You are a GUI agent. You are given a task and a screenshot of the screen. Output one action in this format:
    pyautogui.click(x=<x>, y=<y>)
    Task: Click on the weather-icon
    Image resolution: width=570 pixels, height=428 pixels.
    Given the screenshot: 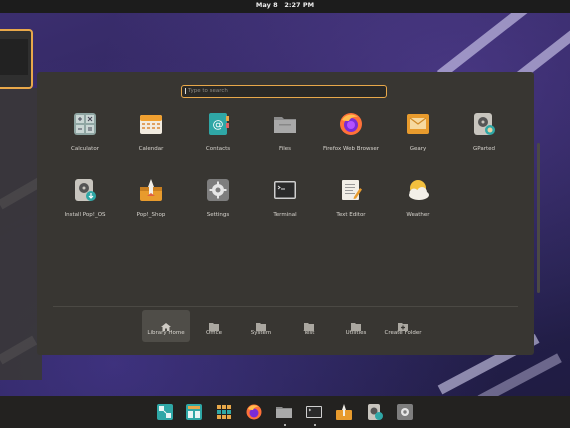 What is the action you would take?
    pyautogui.click(x=418, y=190)
    